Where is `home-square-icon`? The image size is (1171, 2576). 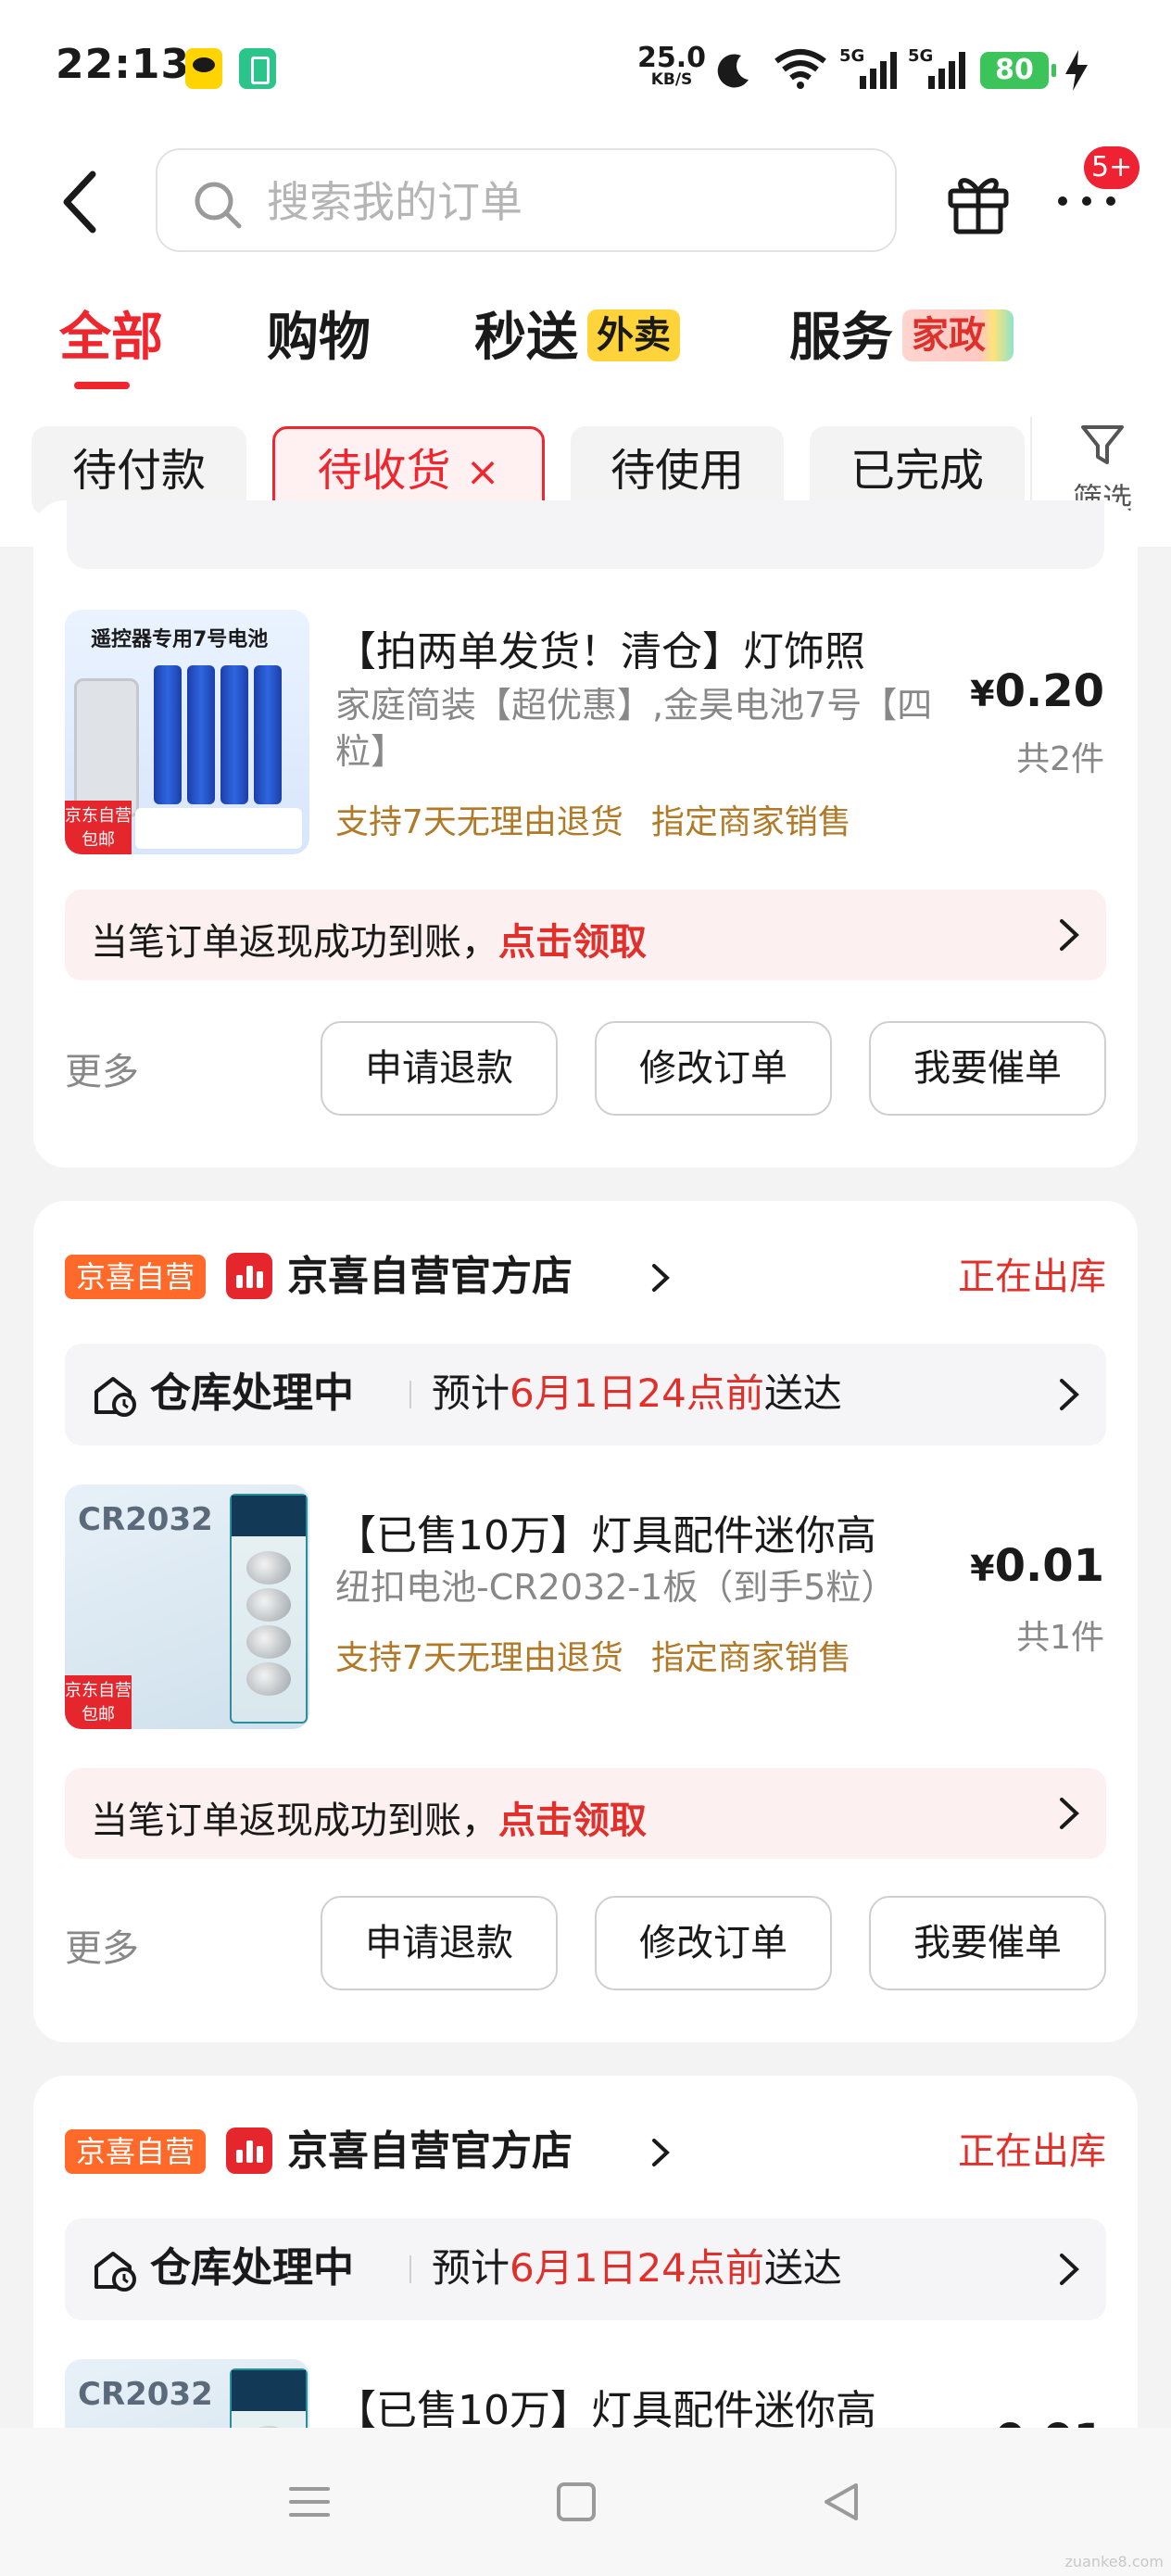
home-square-icon is located at coordinates (577, 2502).